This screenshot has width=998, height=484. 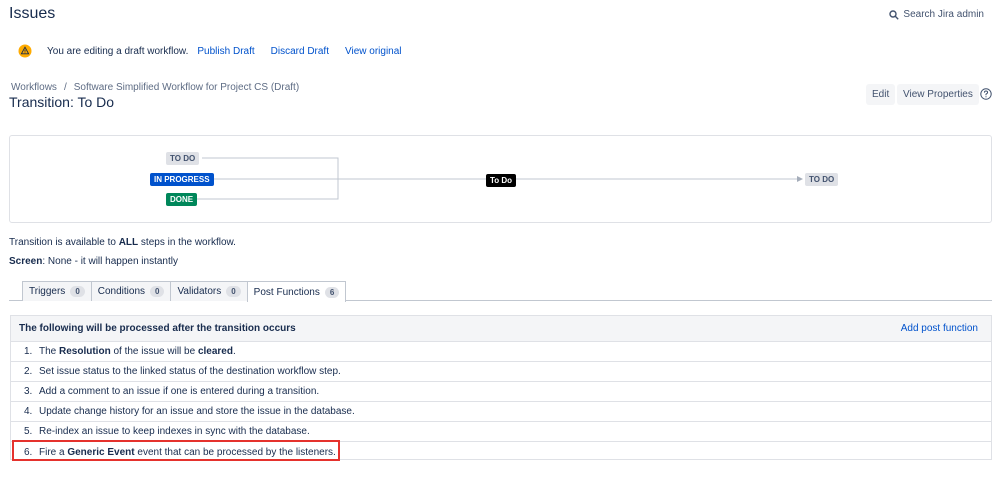 I want to click on tab-triggers: Triggers 0, so click(x=57, y=291).